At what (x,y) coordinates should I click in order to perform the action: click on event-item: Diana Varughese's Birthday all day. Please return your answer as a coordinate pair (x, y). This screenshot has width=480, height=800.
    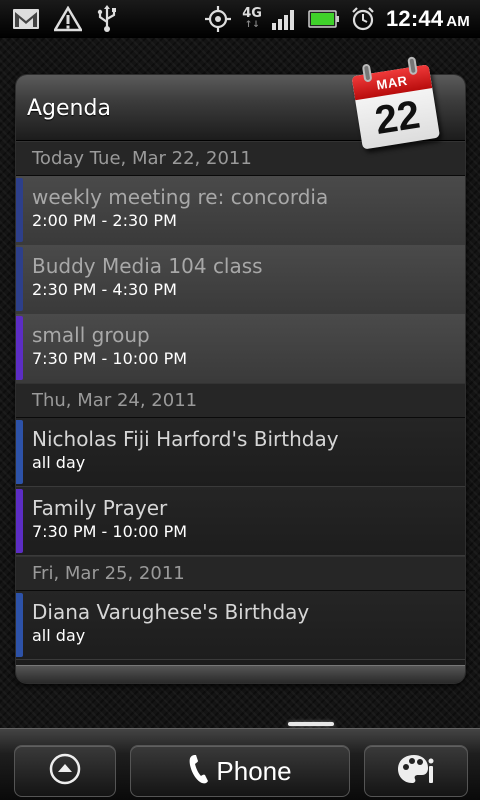
    Looking at the image, I should click on (240, 625).